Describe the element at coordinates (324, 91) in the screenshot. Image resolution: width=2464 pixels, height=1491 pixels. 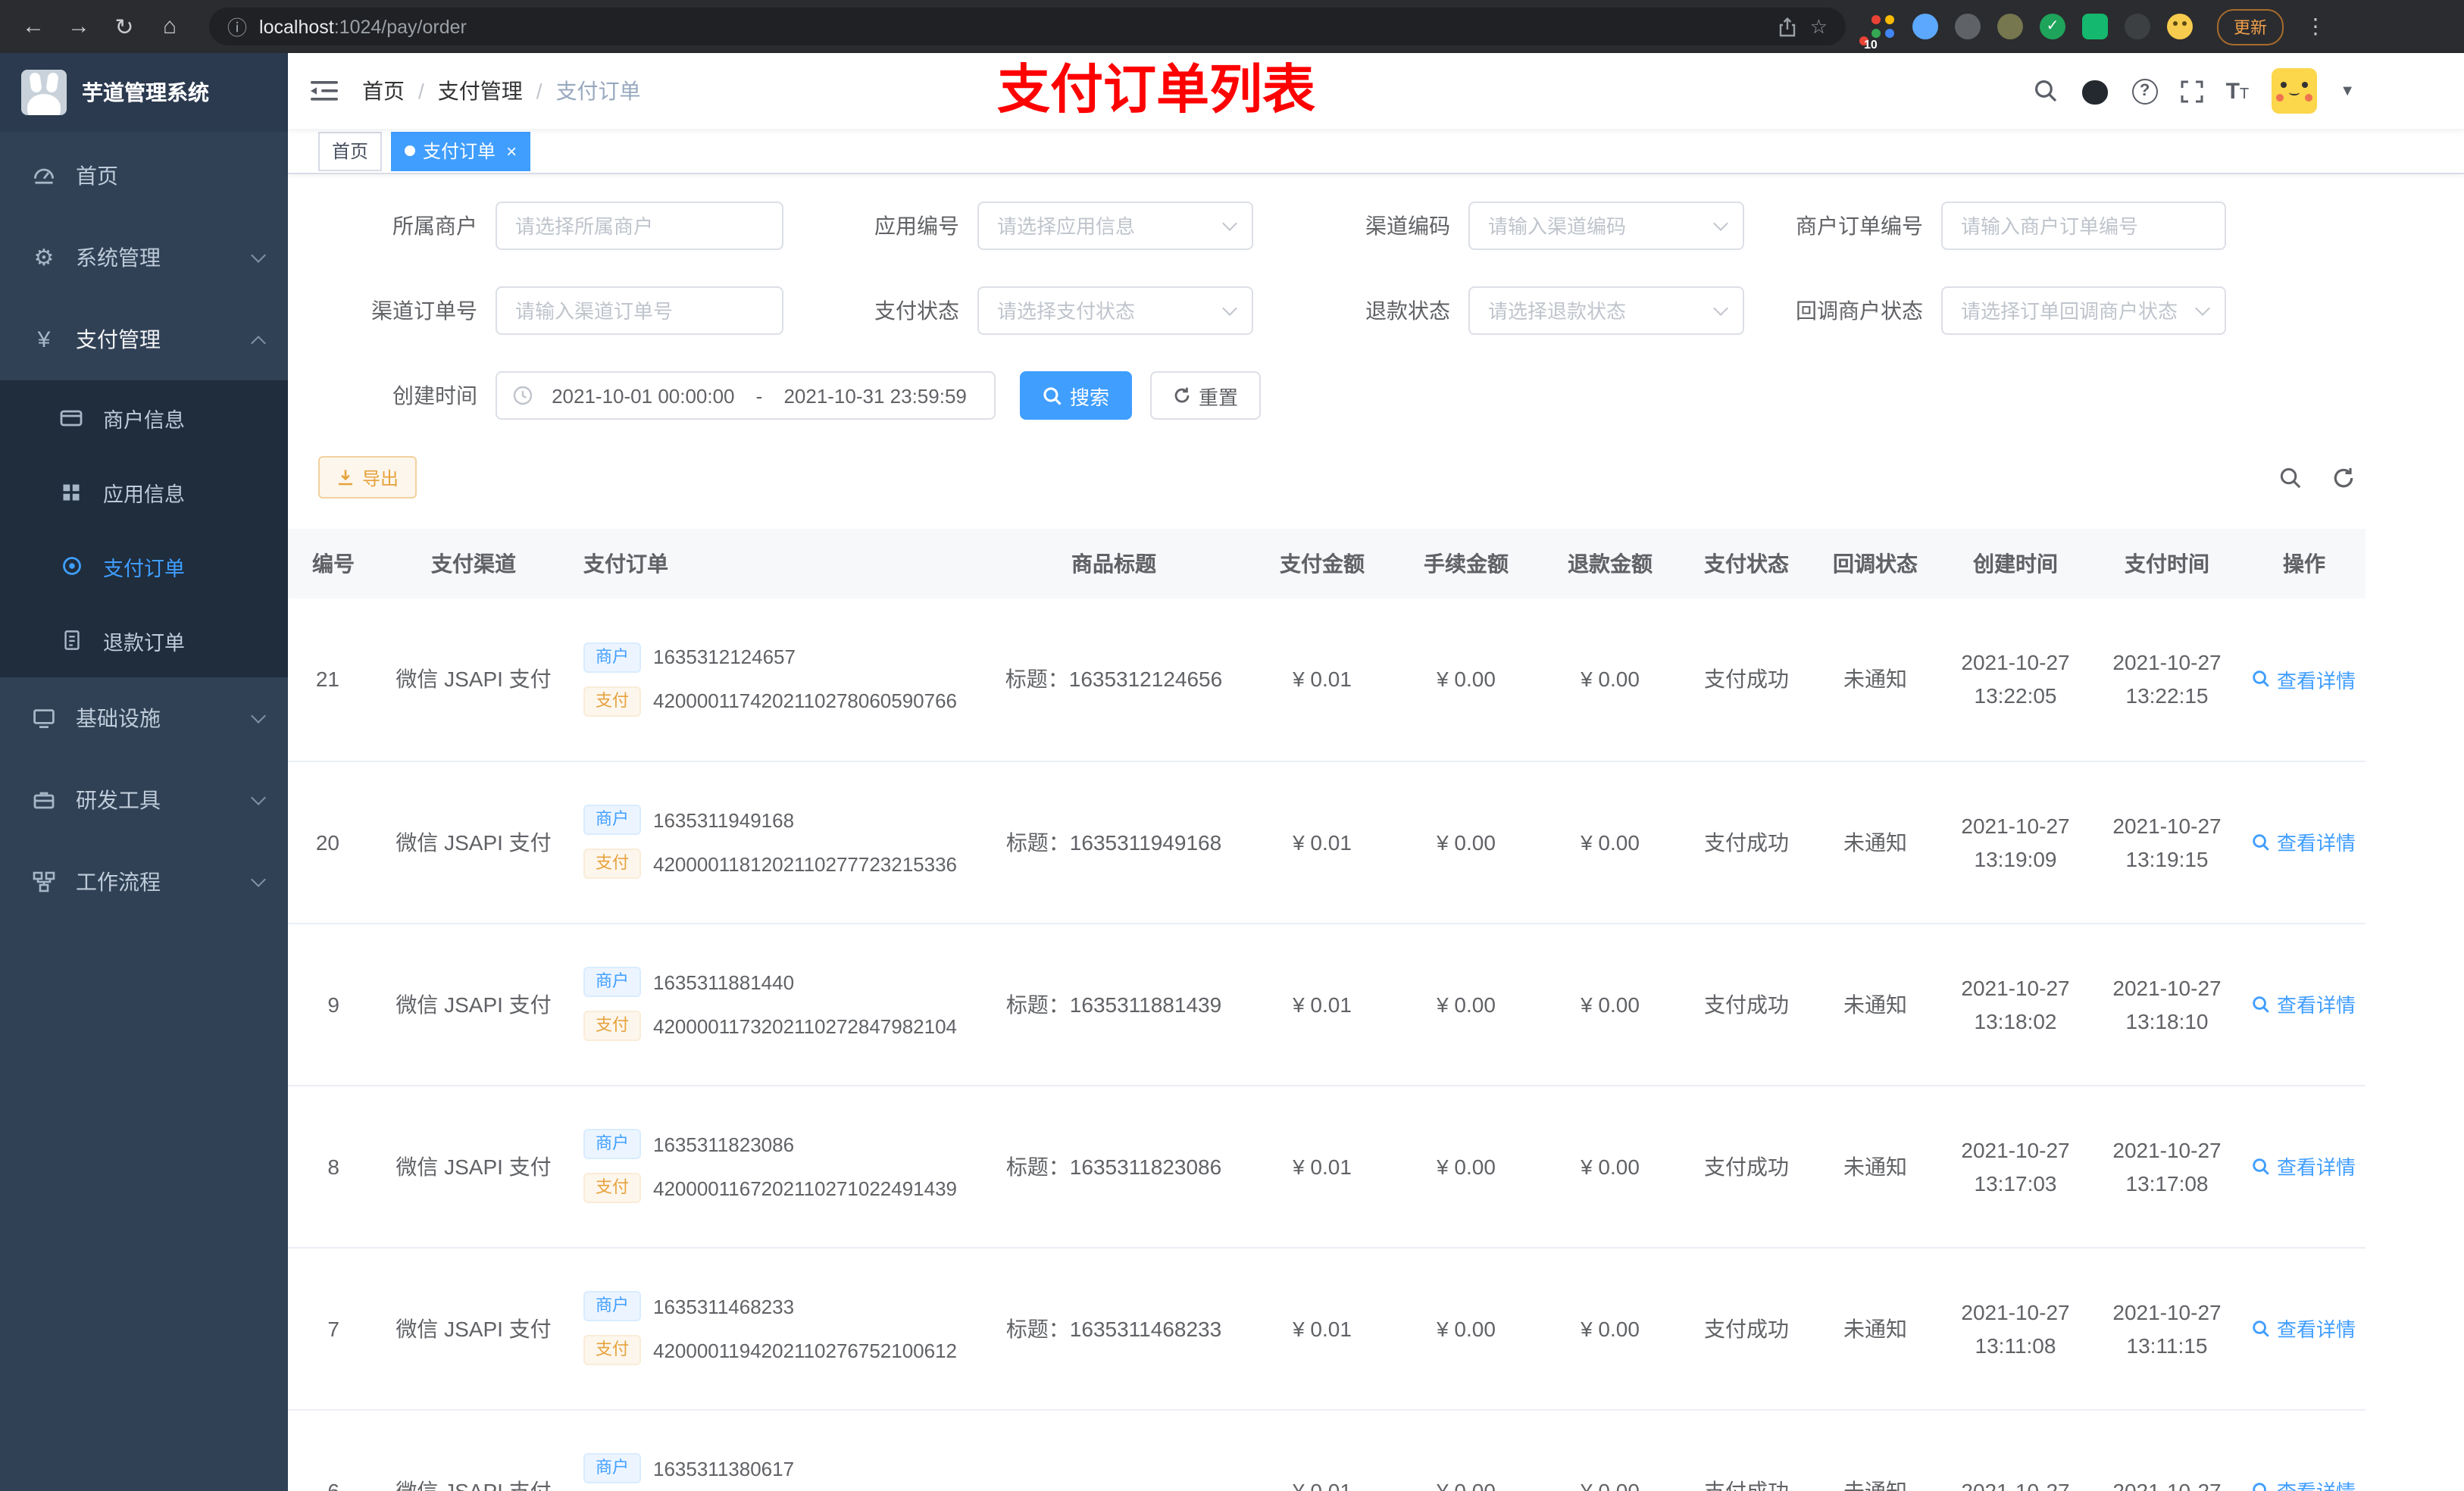
I see `hamburger-icon` at that location.